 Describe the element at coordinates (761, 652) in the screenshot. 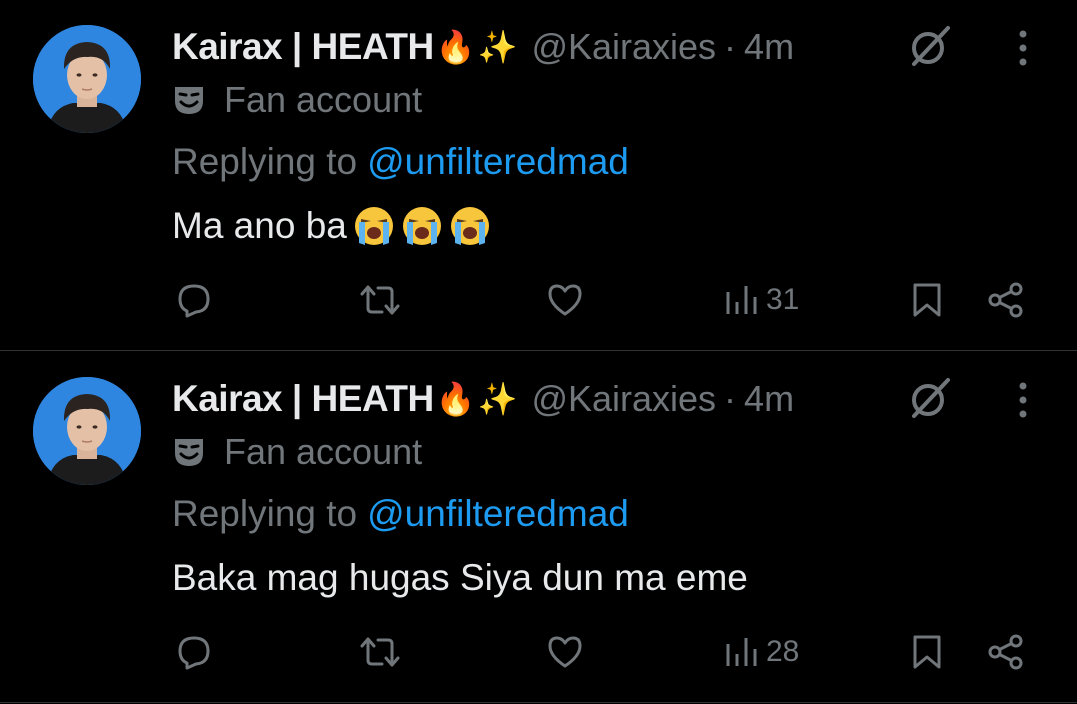

I see `views-button: 28` at that location.